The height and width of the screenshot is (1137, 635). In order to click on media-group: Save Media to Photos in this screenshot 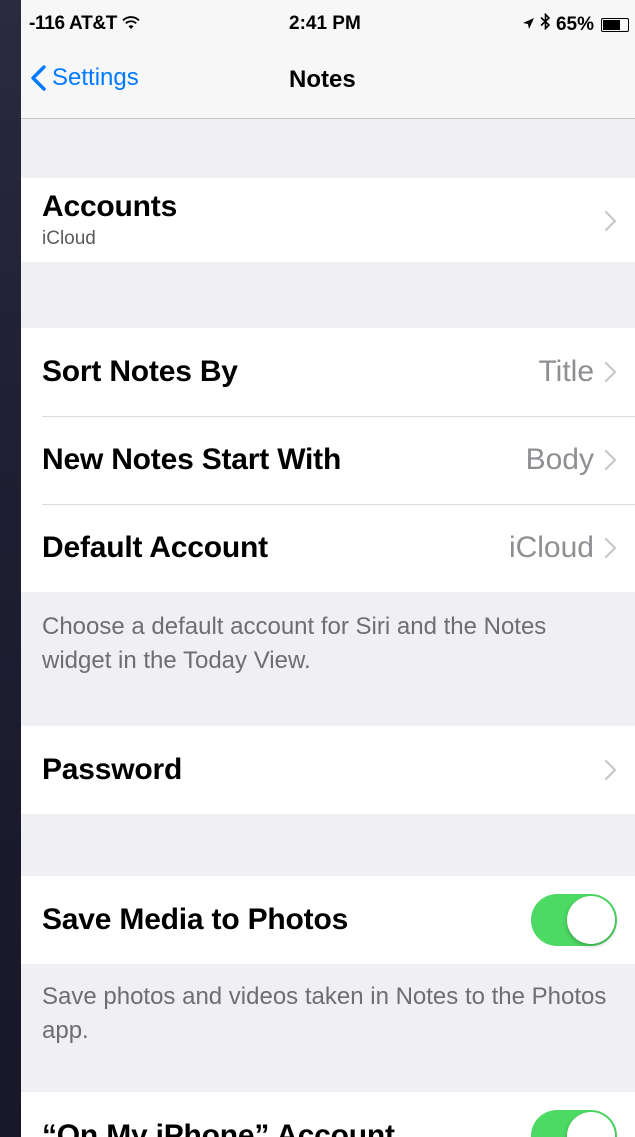, I will do `click(328, 920)`.